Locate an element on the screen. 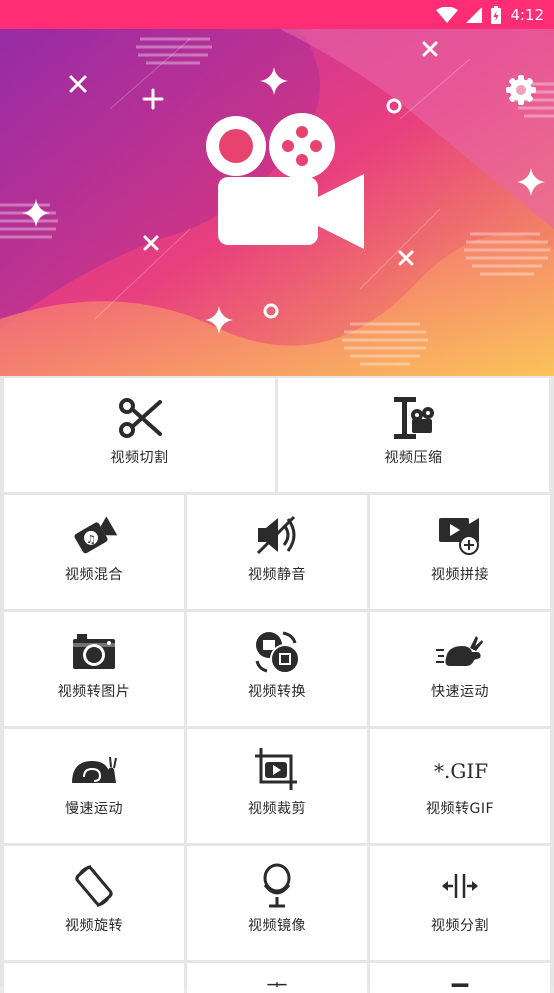 This screenshot has height=993, width=554. tool-video-convert: 视频转换 is located at coordinates (277, 669).